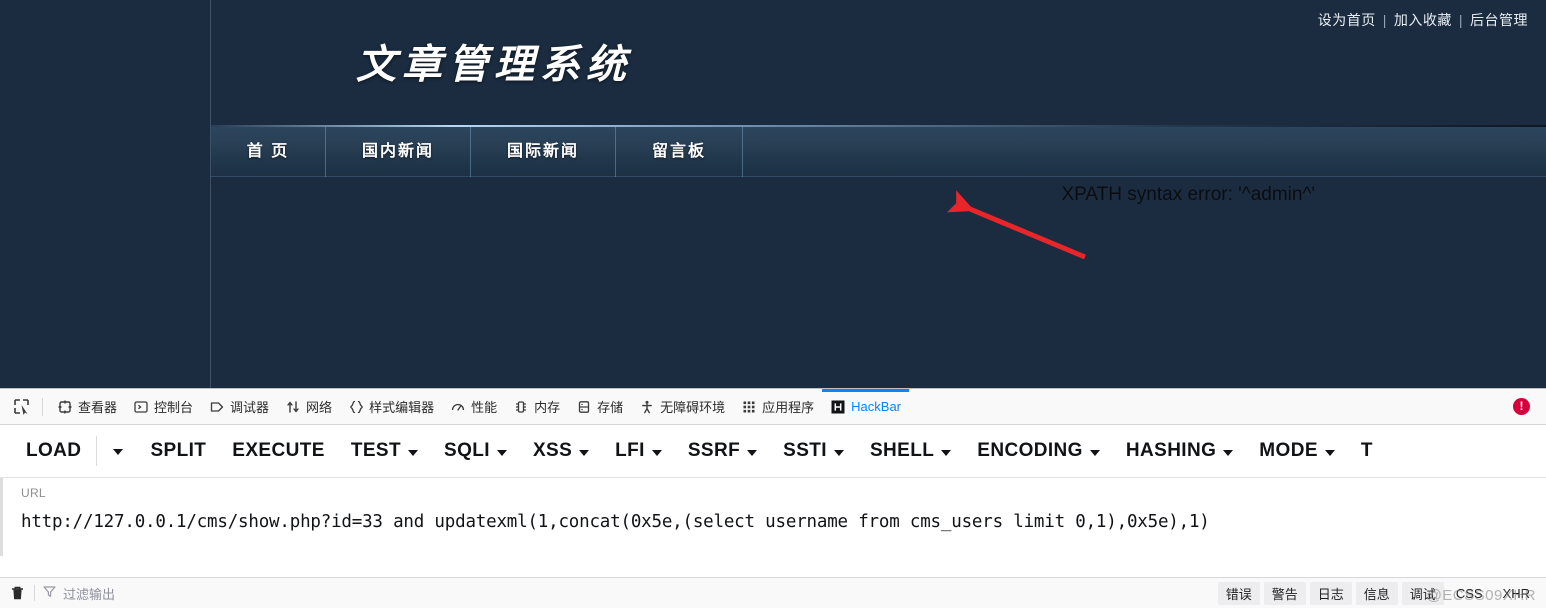 The height and width of the screenshot is (609, 1546). What do you see at coordinates (65, 407) in the screenshot?
I see `inspector-icon` at bounding box center [65, 407].